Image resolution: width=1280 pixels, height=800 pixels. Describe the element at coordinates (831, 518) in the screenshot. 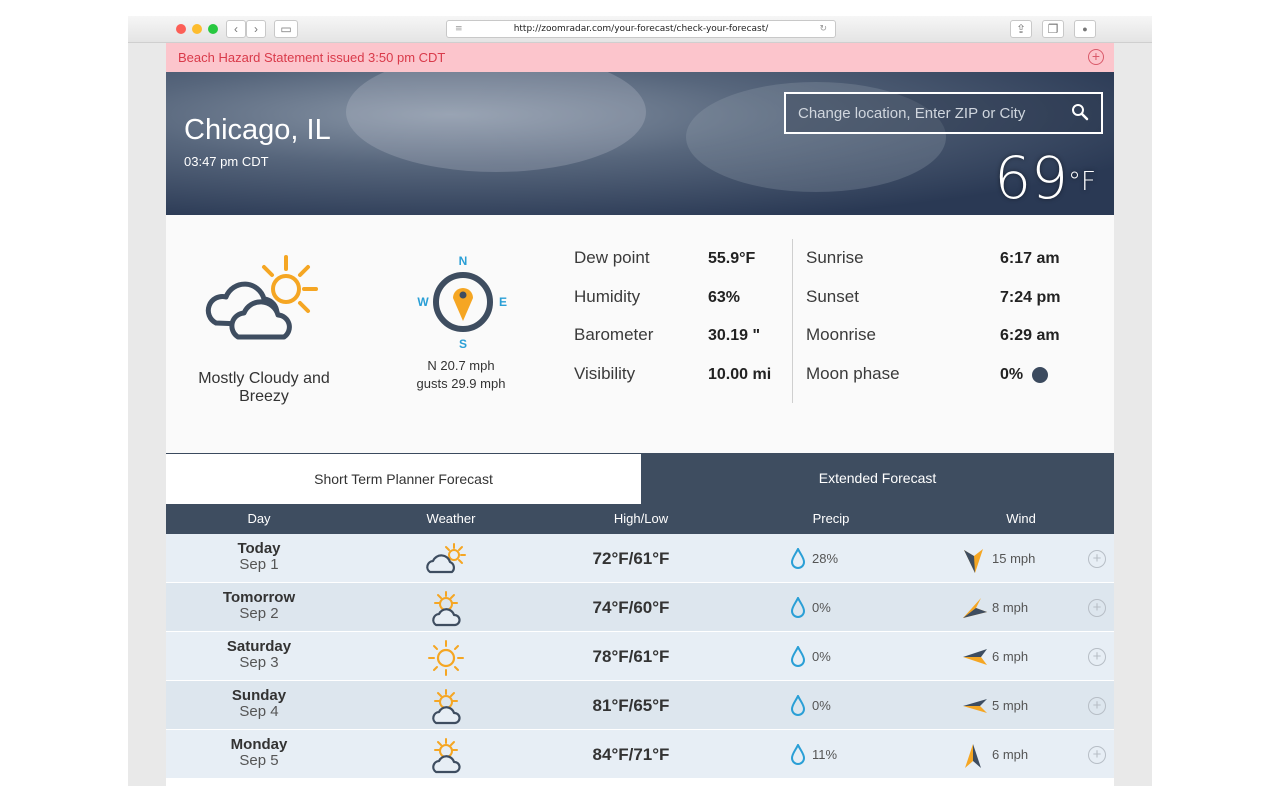

I see `column-header-precip: Precip` at that location.